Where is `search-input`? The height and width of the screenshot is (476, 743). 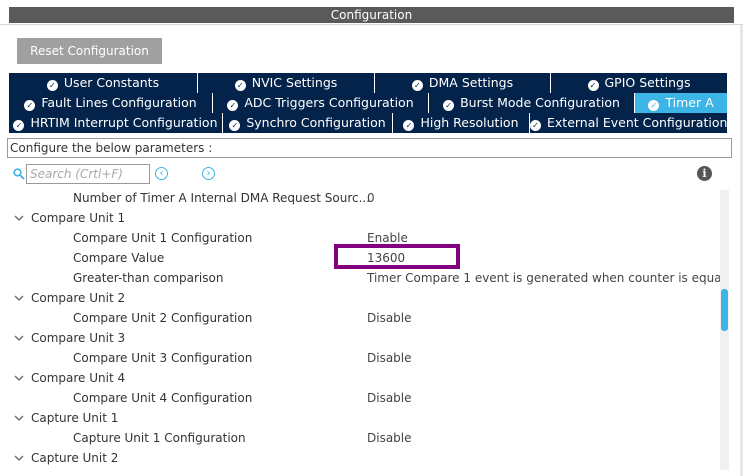
search-input is located at coordinates (88, 174).